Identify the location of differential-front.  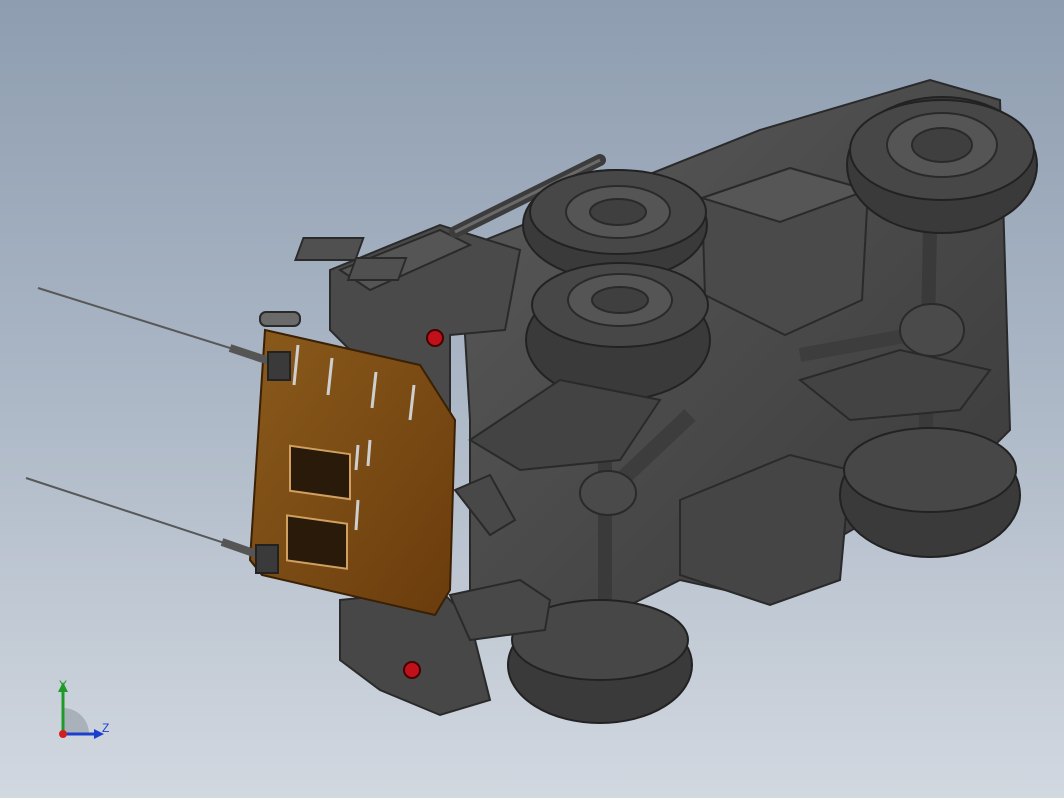
(608, 493).